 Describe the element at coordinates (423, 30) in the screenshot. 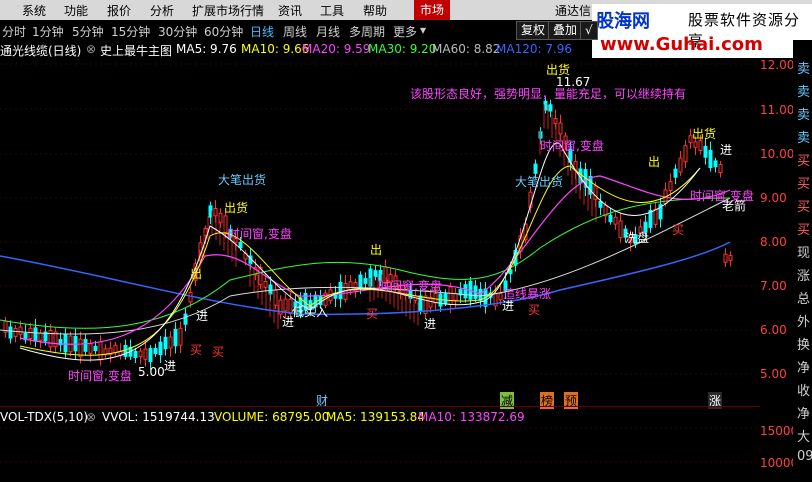

I see `chevron-down-icon: ▾` at that location.